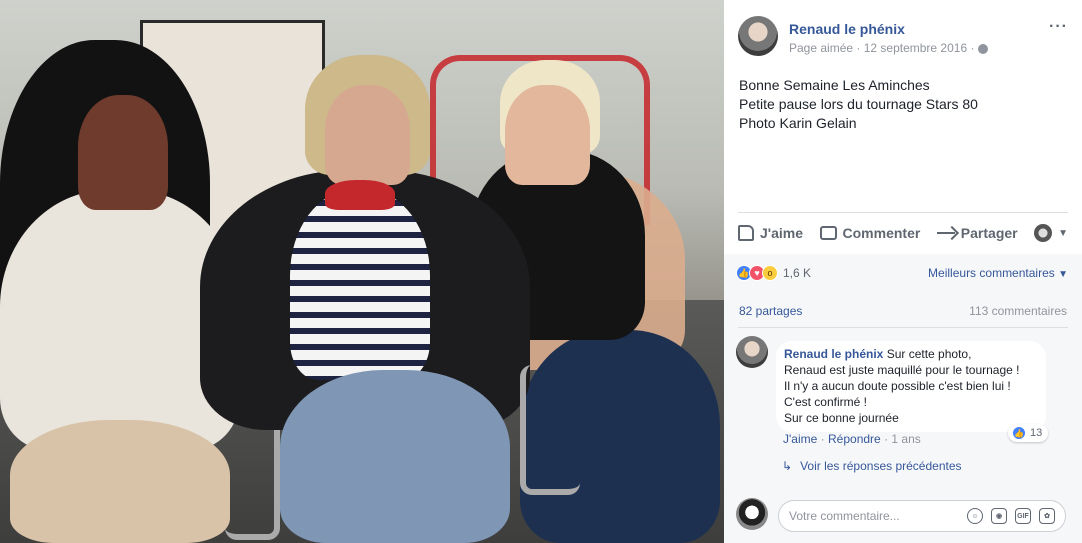 This screenshot has height=543, width=1082. Describe the element at coordinates (945, 233) in the screenshot. I see `share-arrow-icon` at that location.